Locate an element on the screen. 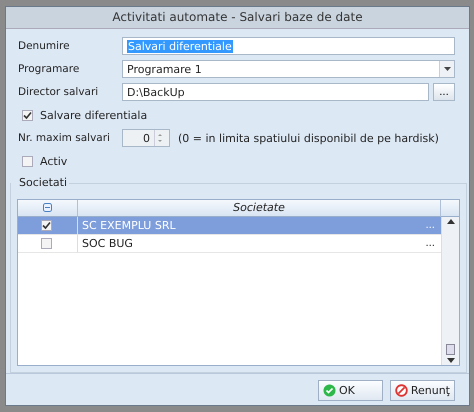 The height and width of the screenshot is (412, 474). prohibited-icon is located at coordinates (401, 390).